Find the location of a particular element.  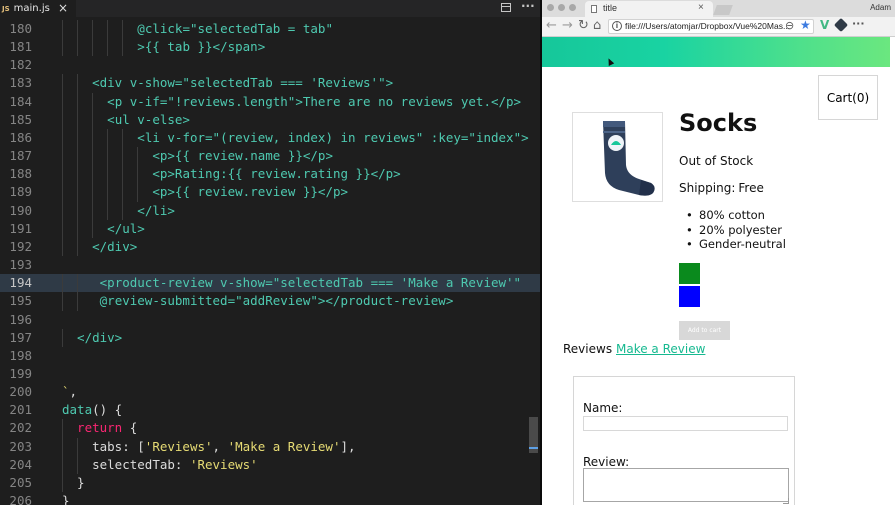

code-token: <p>{{ review.name }}</p> is located at coordinates (242, 156).